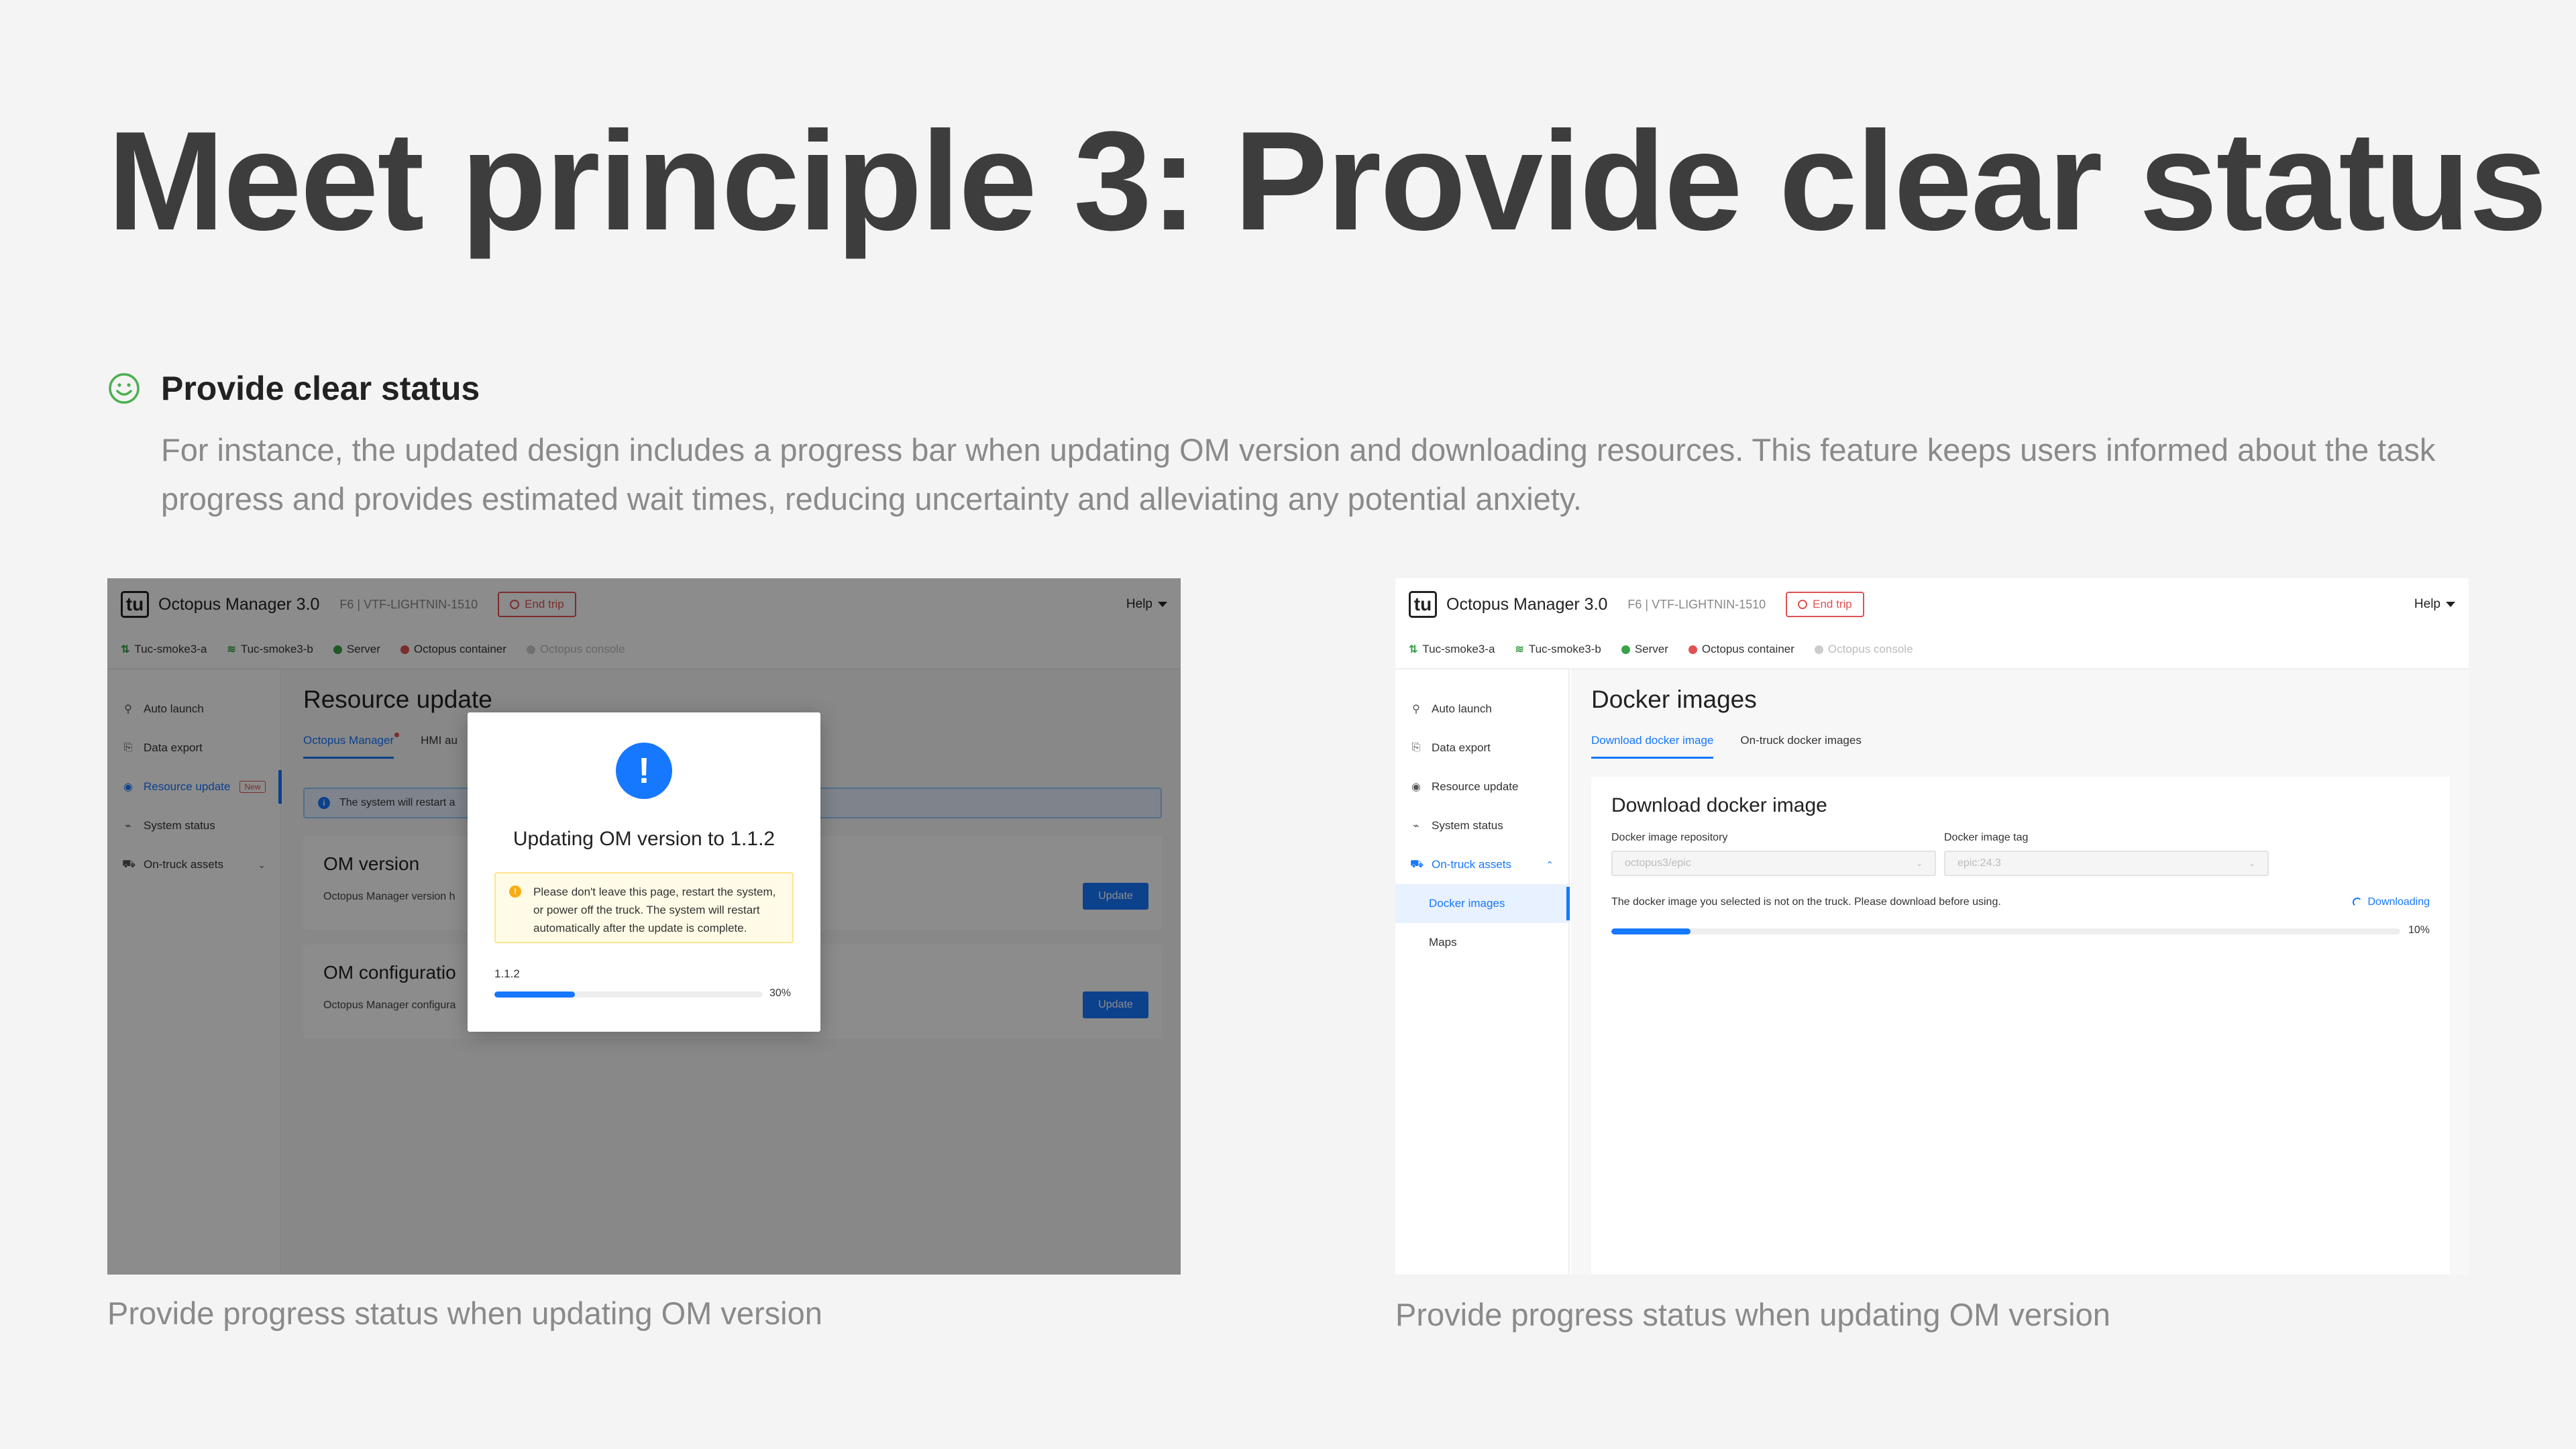 The image size is (2576, 1449). Describe the element at coordinates (1519, 649) in the screenshot. I see `wifi-icon: ≋` at that location.